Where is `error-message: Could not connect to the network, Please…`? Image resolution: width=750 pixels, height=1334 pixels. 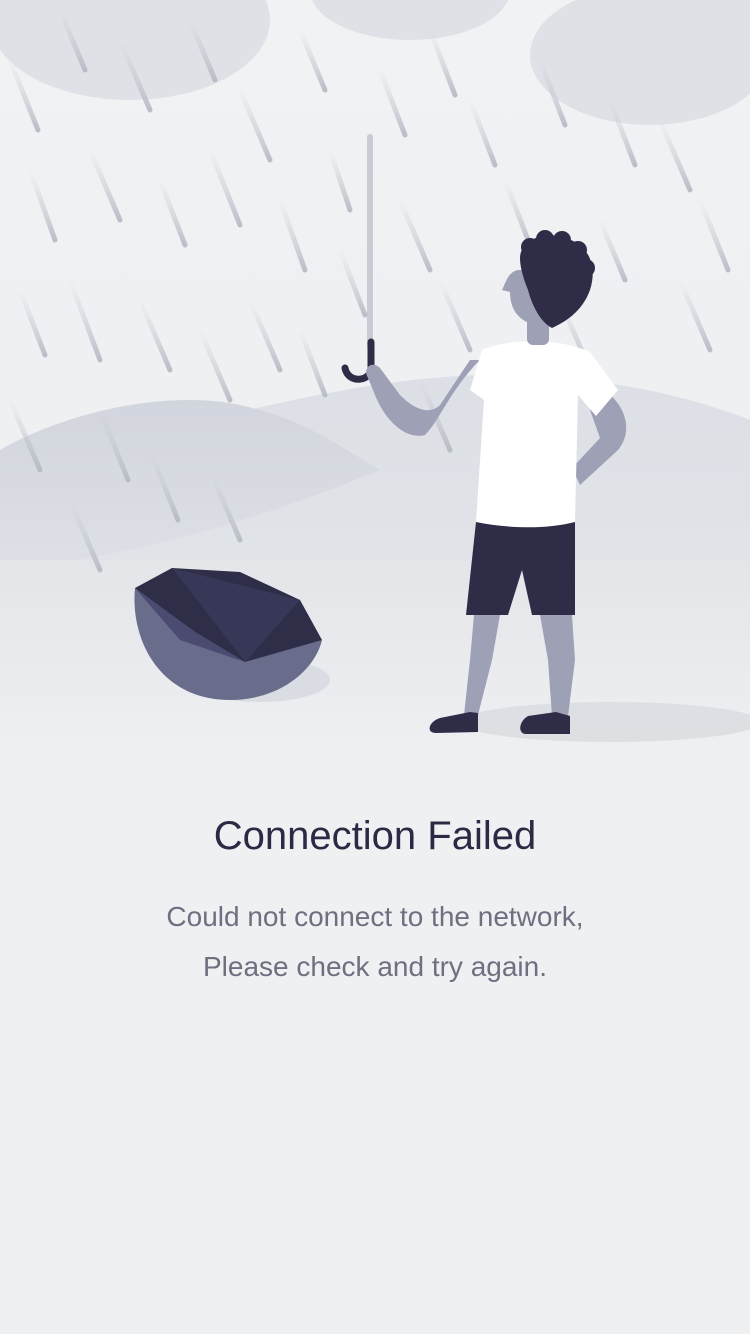 error-message: Could not connect to the network, Please… is located at coordinates (375, 942).